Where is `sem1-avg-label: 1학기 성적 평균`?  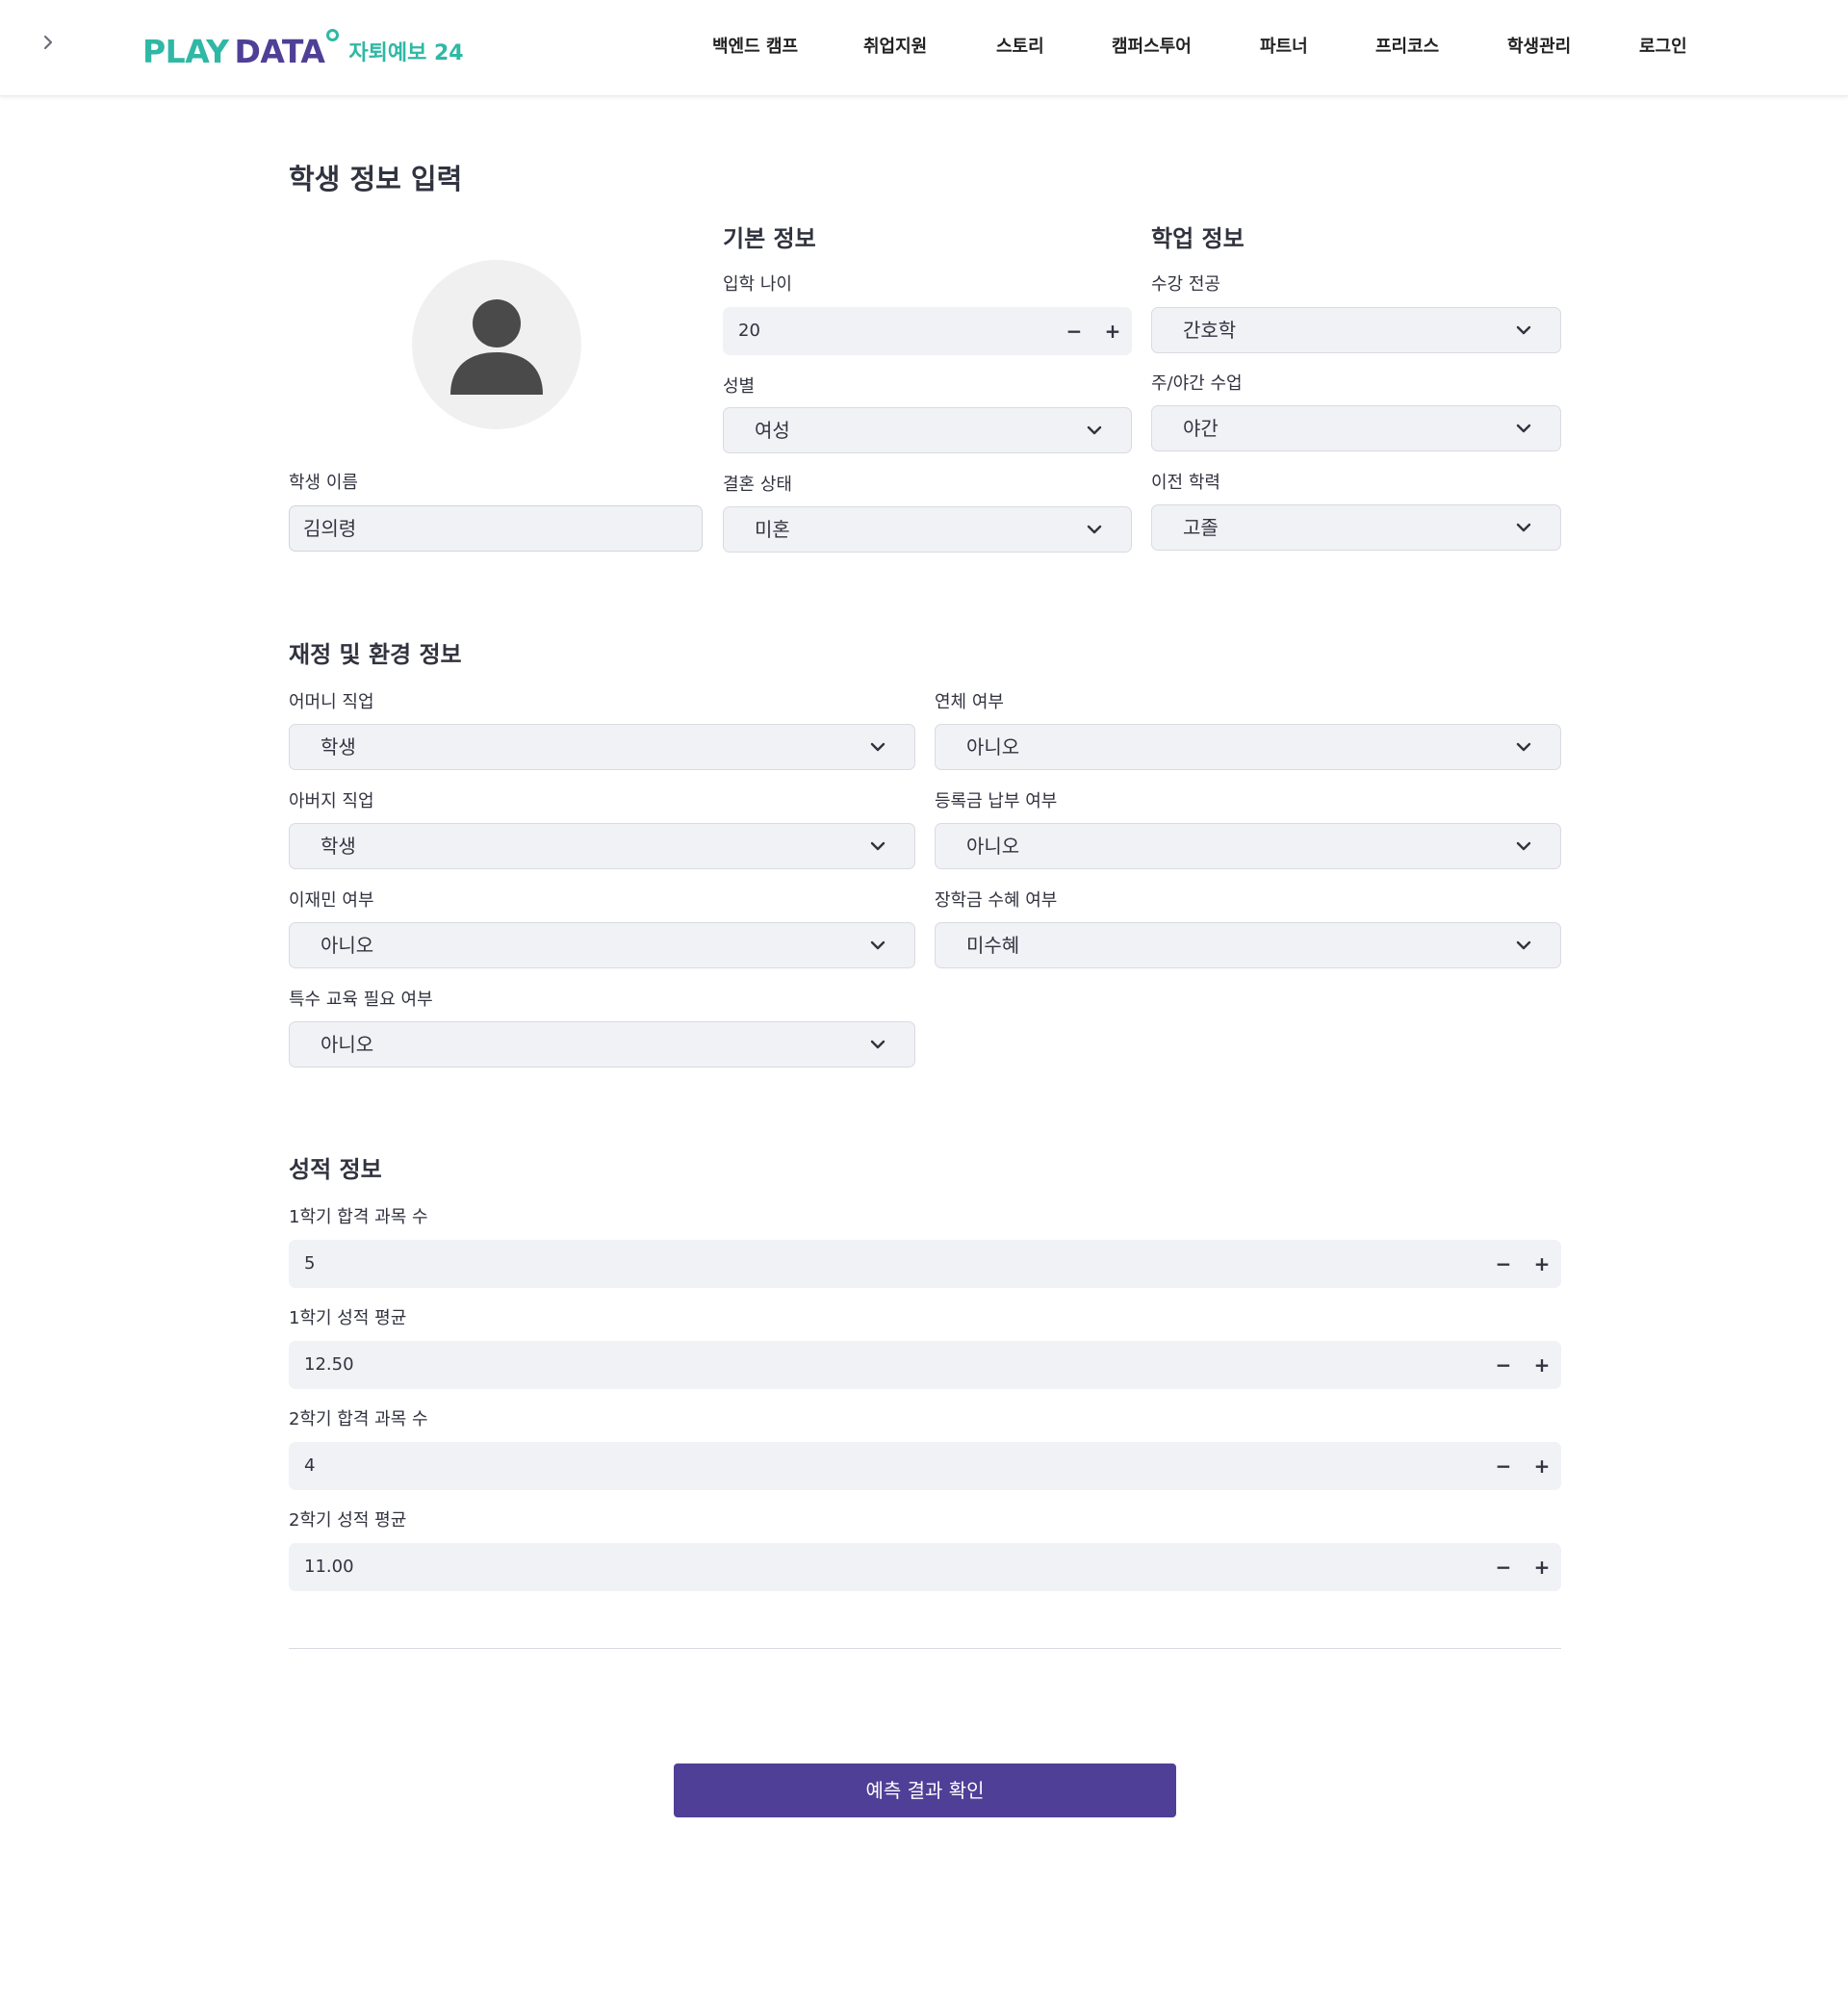 sem1-avg-label: 1학기 성적 평균 is located at coordinates (348, 1318).